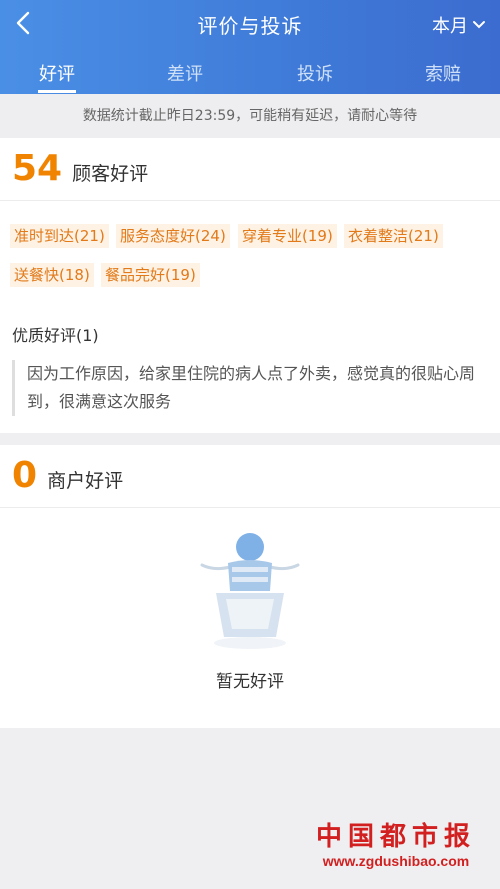 The width and height of the screenshot is (500, 889). What do you see at coordinates (315, 73) in the screenshot?
I see `tab-complaints: 投诉` at bounding box center [315, 73].